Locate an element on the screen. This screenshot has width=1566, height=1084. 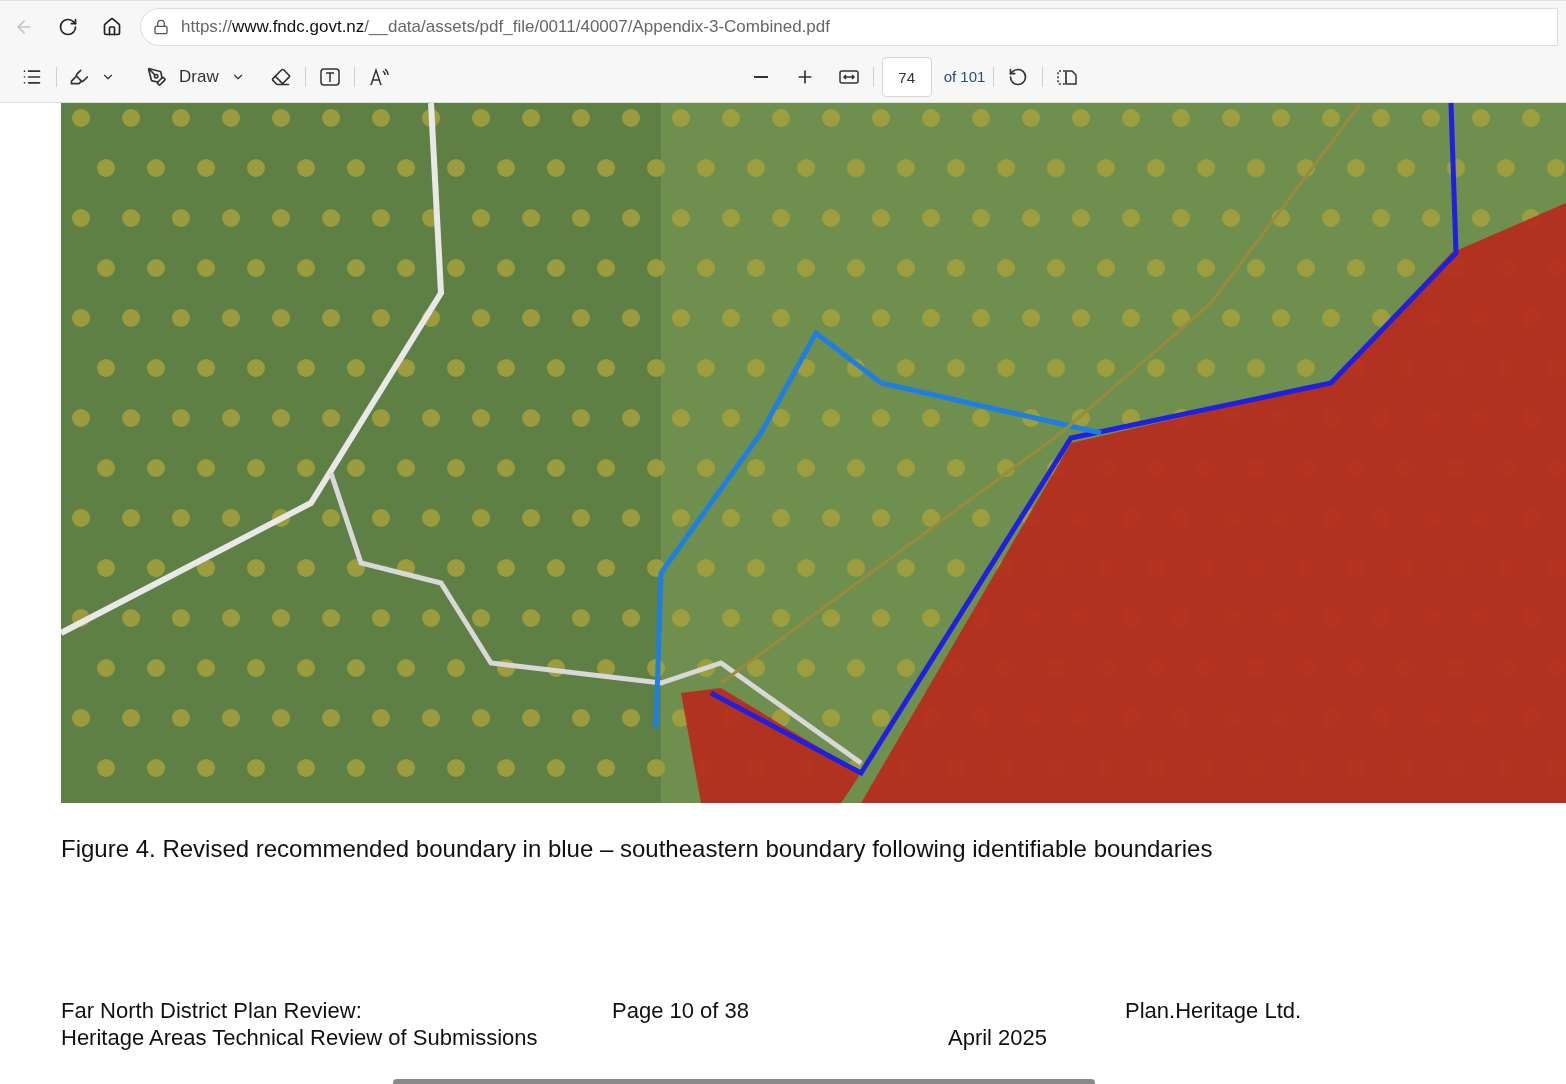
eraser-icon is located at coordinates (280, 77).